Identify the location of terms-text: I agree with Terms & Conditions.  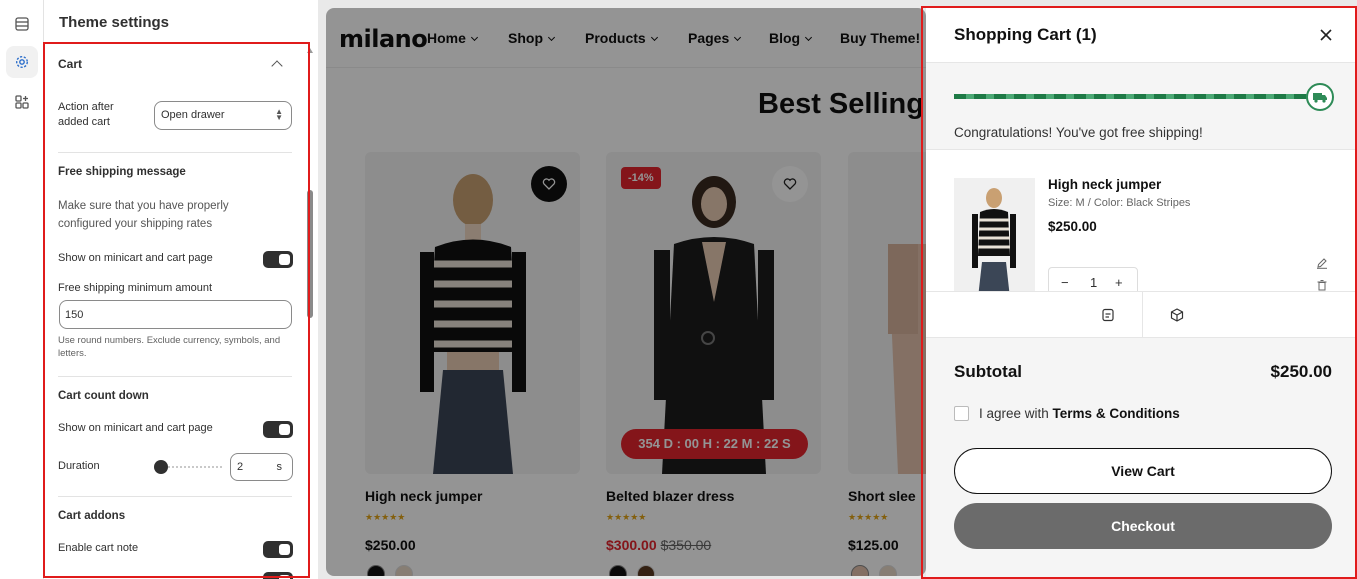
(1079, 413).